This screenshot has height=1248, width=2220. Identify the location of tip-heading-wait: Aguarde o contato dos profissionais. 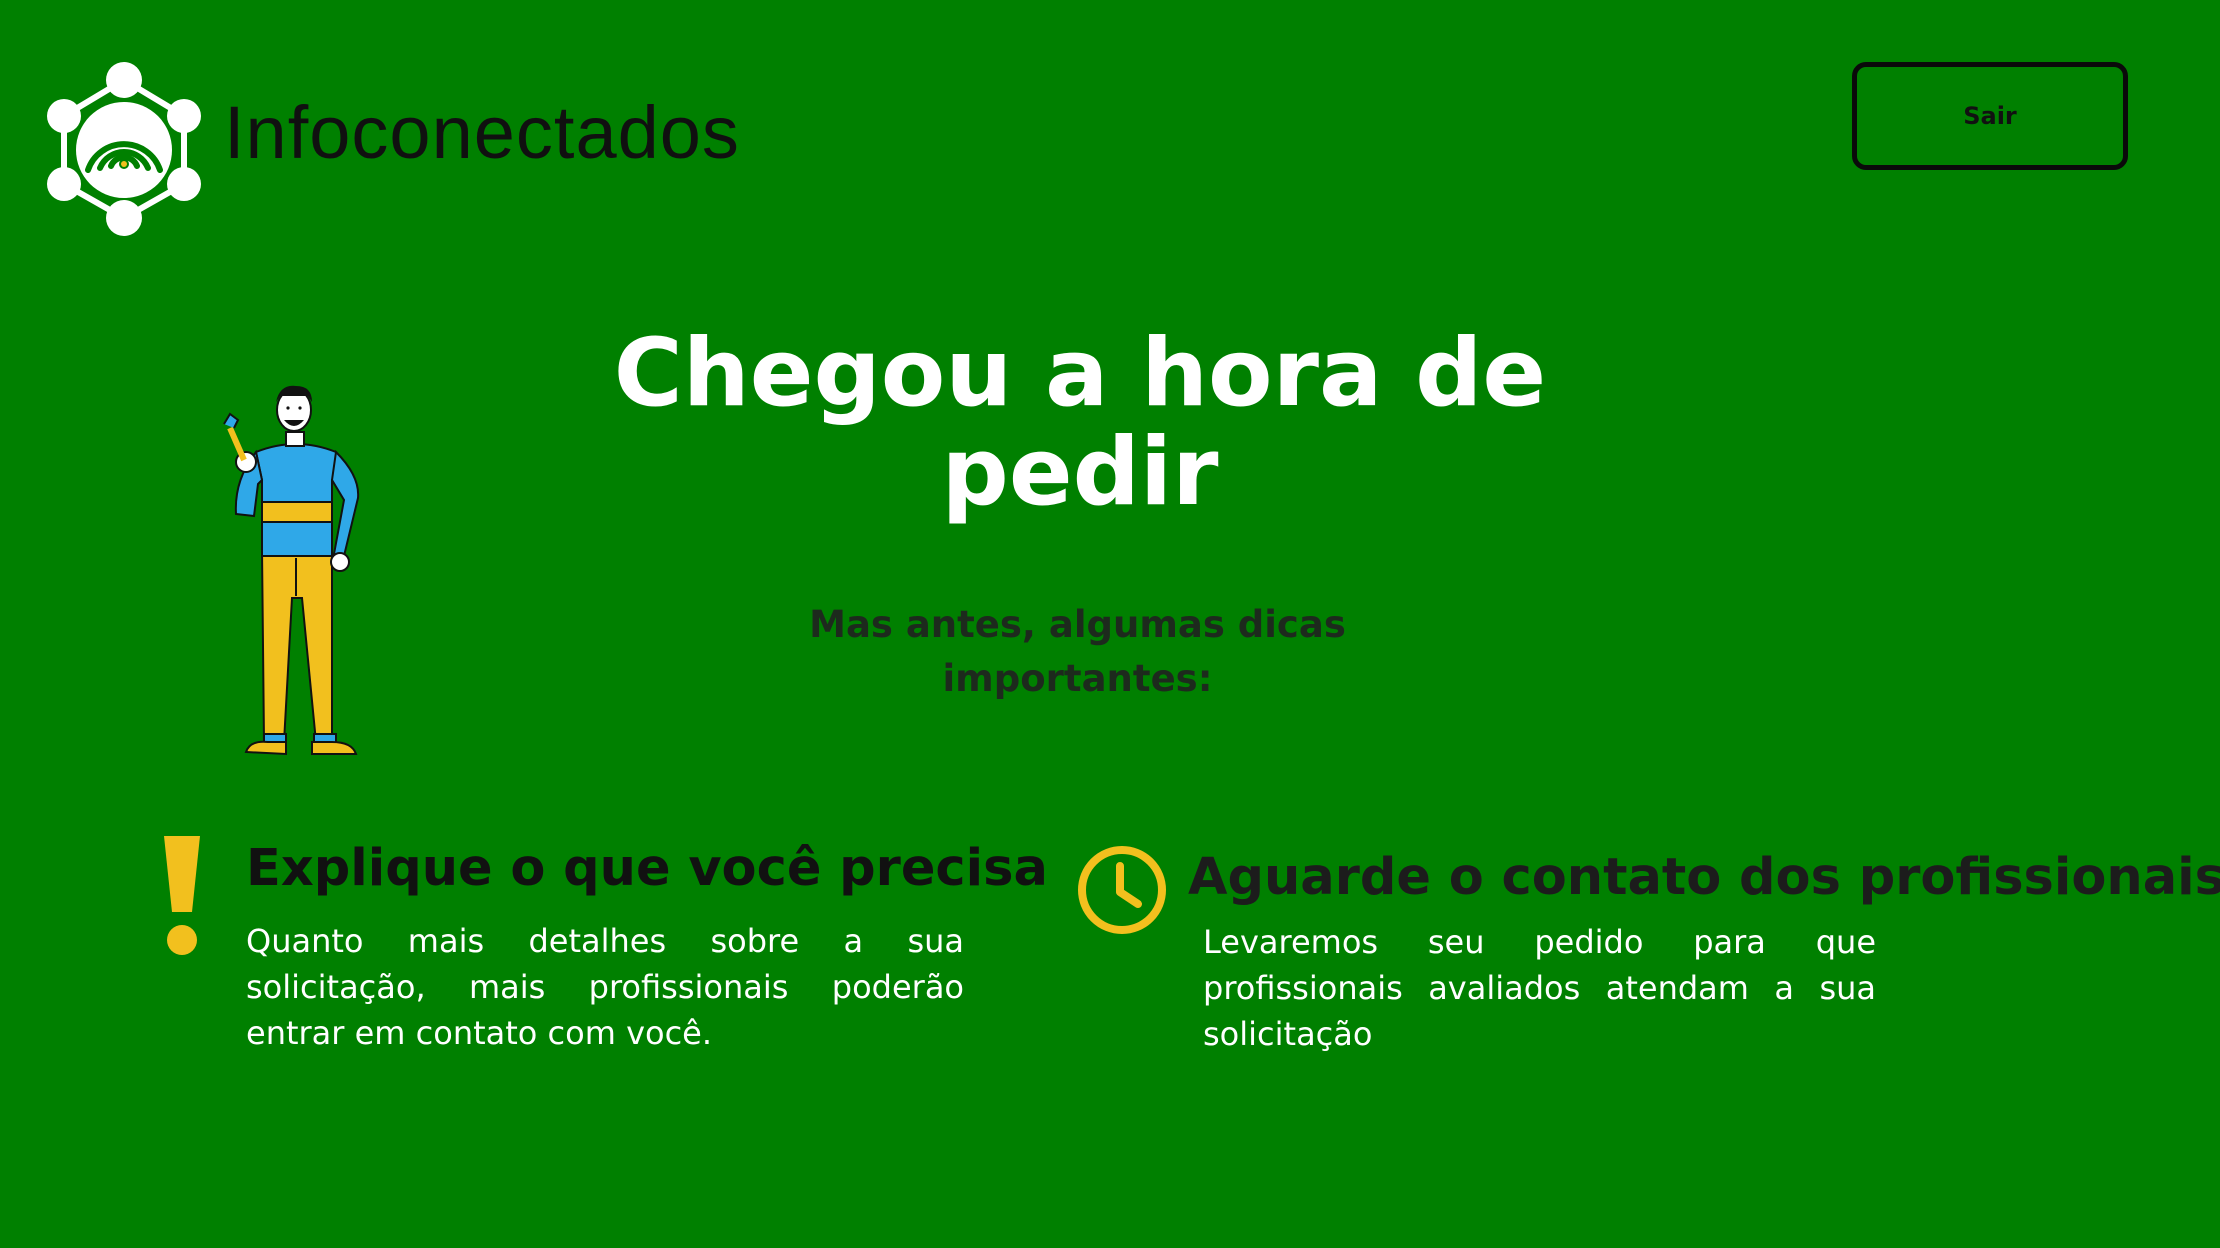
(1704, 877).